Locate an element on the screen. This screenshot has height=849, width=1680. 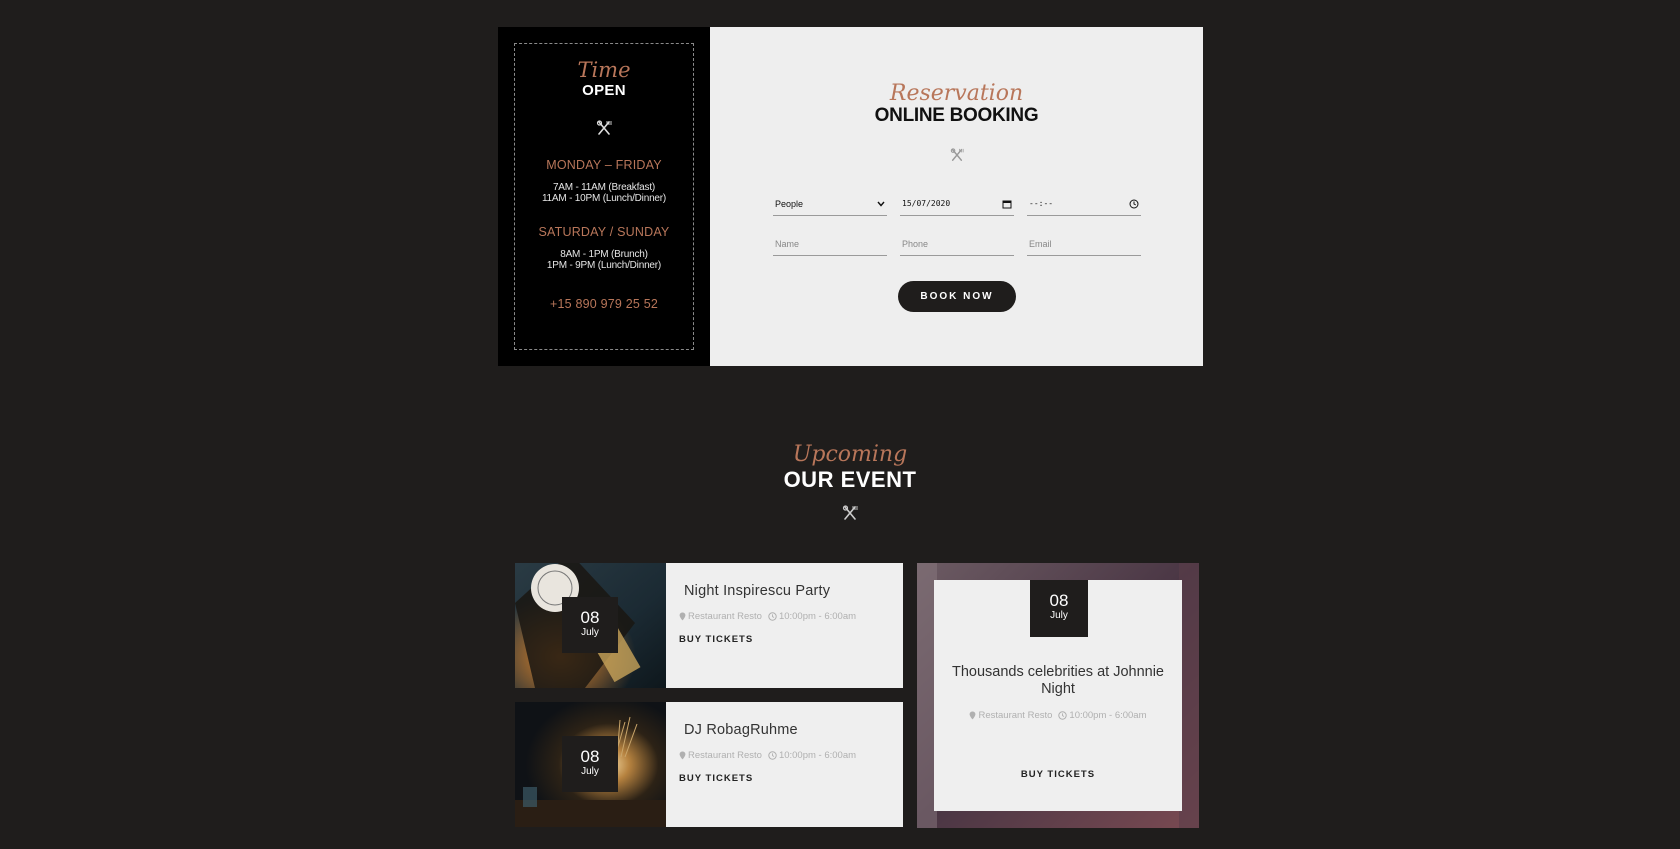
weekday-hours-line: 11AM - 10PM (Lunch/Dinner) is located at coordinates (604, 198).